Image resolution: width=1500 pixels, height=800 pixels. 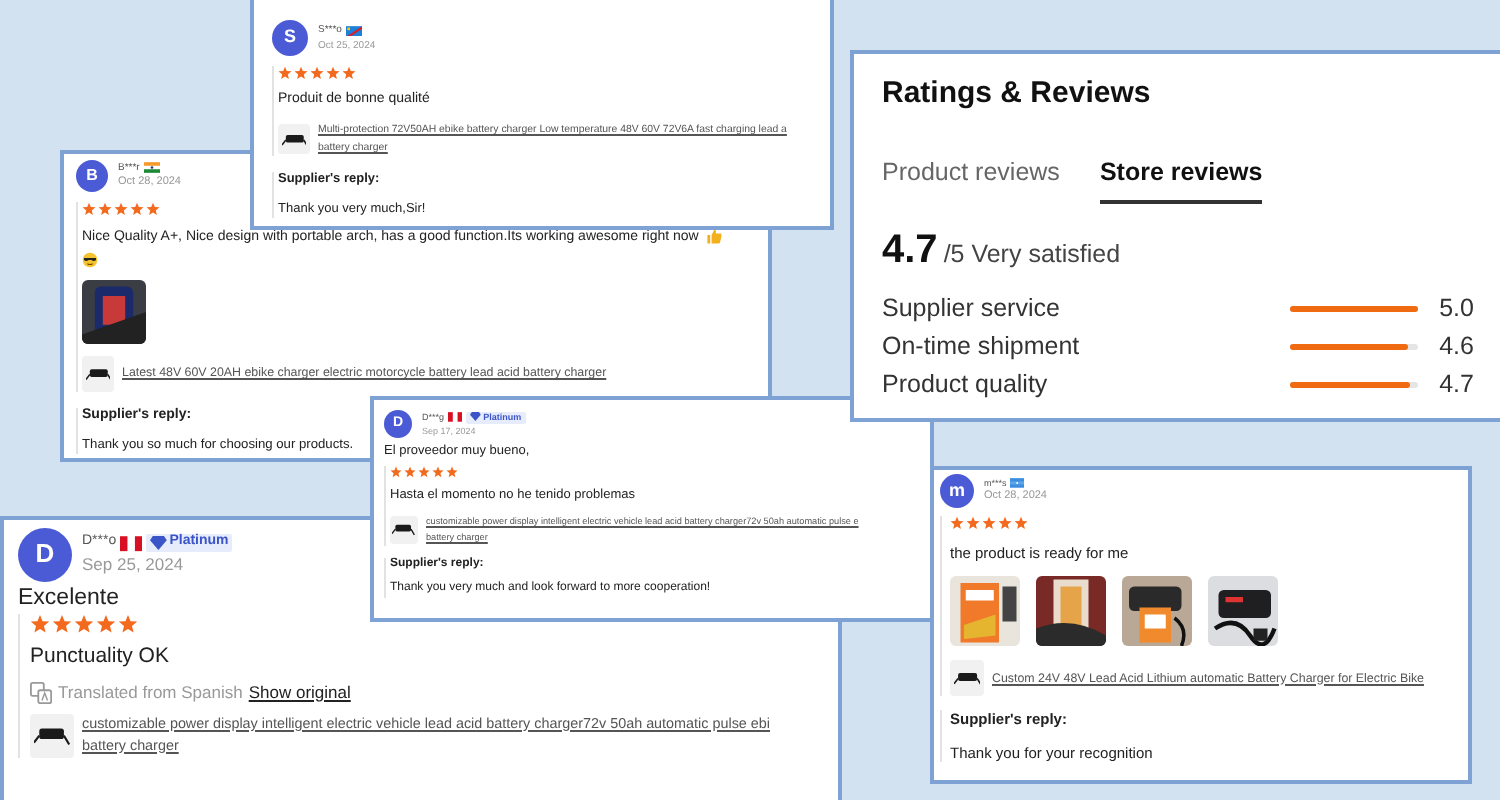 What do you see at coordinates (69, 598) in the screenshot?
I see `review-headline: Excelente` at bounding box center [69, 598].